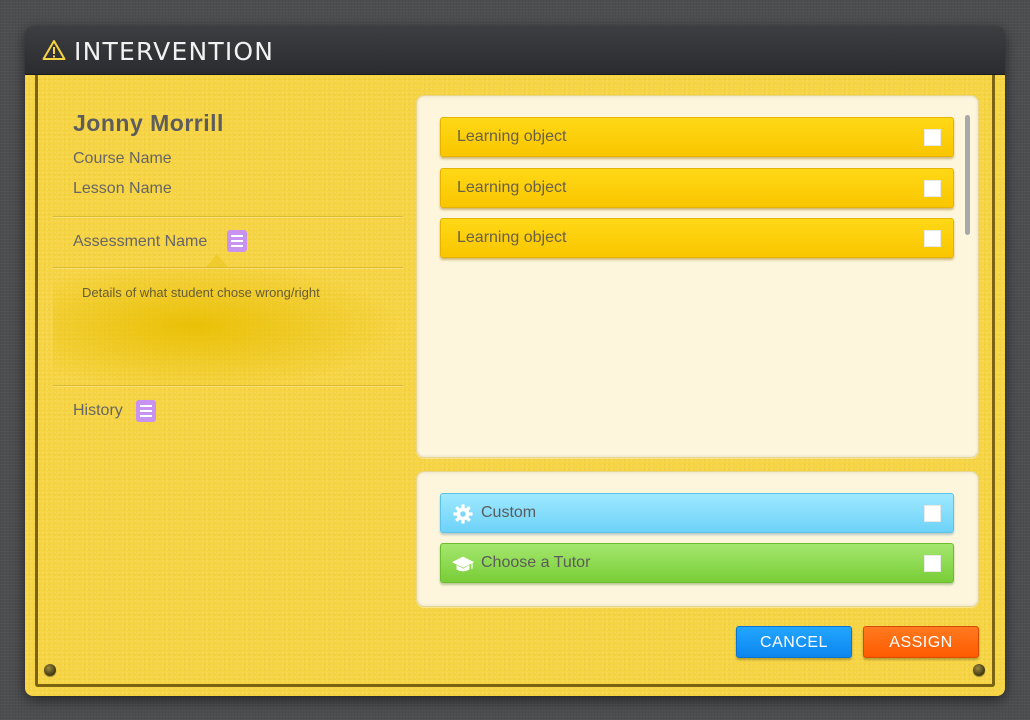 The image size is (1030, 720). What do you see at coordinates (237, 241) in the screenshot?
I see `assessment-list-icon` at bounding box center [237, 241].